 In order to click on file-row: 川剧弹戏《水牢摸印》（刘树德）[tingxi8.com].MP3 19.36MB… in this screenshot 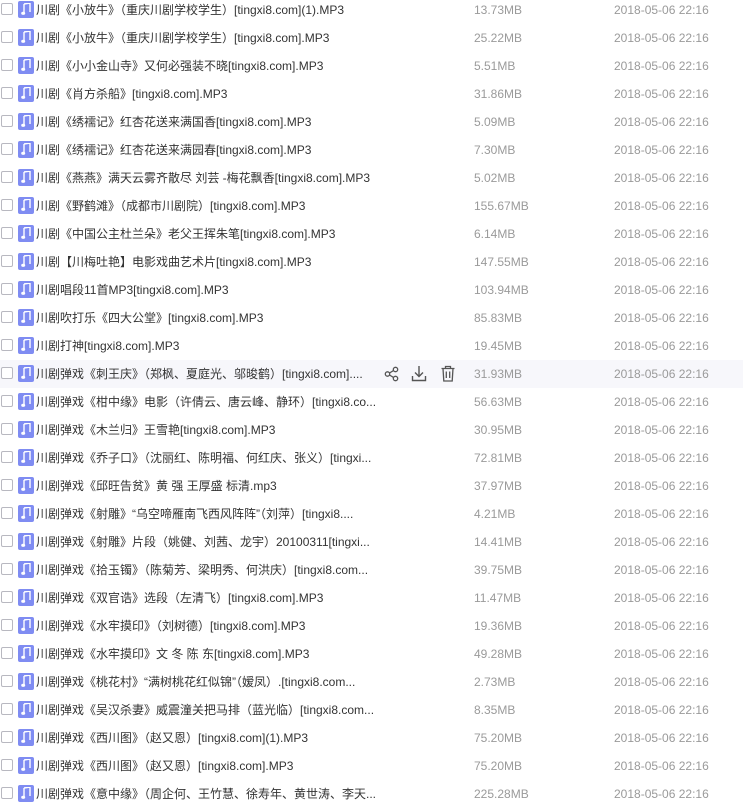, I will do `click(371, 626)`.